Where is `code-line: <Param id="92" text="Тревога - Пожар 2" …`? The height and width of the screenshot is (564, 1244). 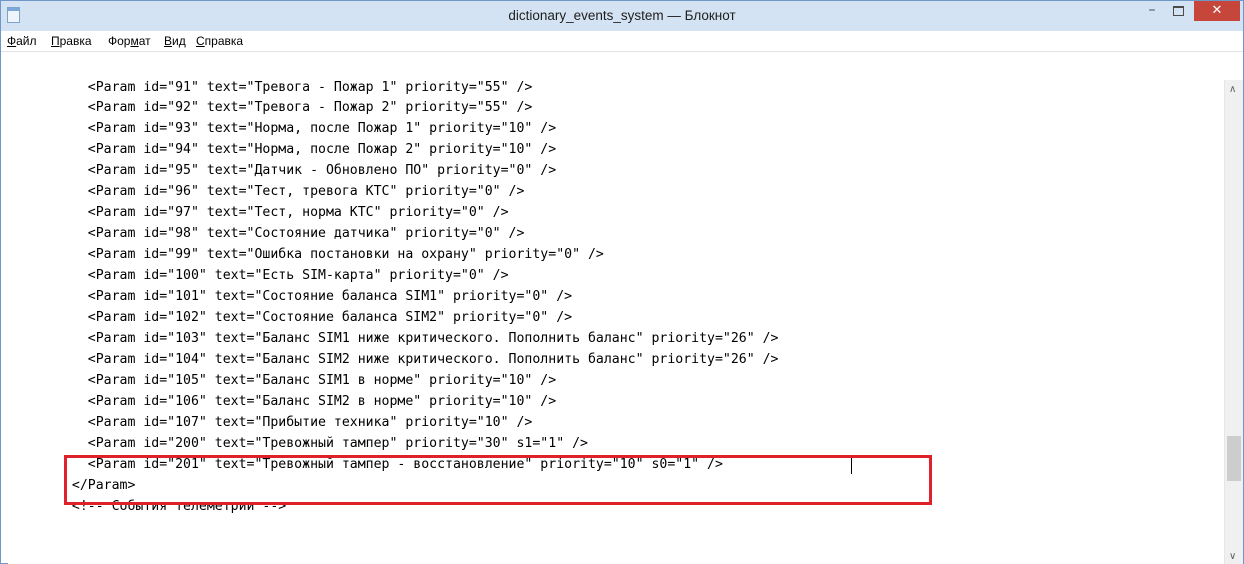
code-line: <Param id="92" text="Тревога - Пожар 2" … is located at coordinates (294, 107).